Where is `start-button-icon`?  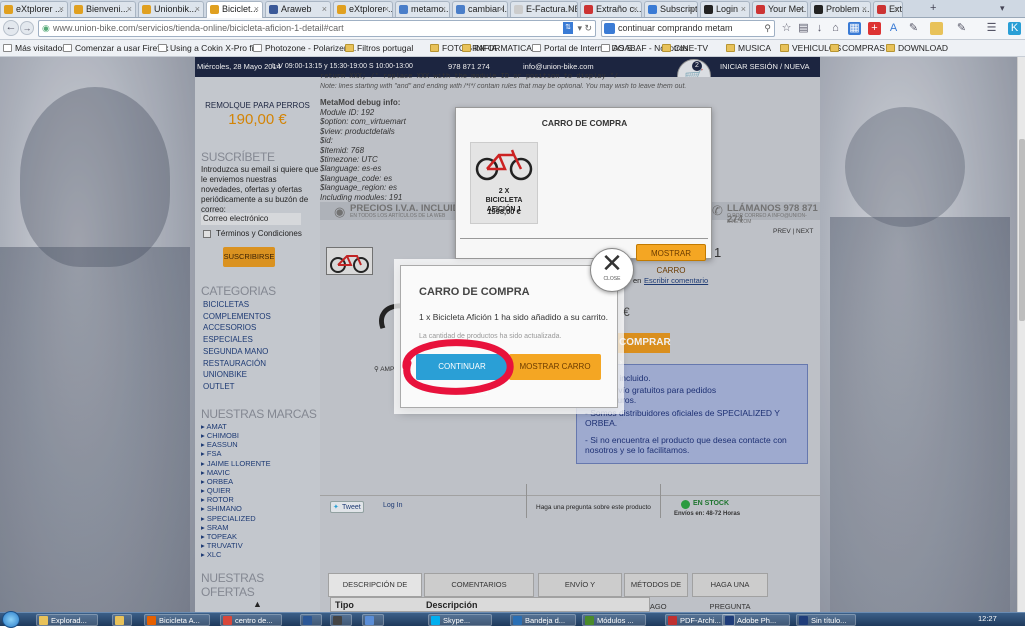 start-button-icon is located at coordinates (11, 619).